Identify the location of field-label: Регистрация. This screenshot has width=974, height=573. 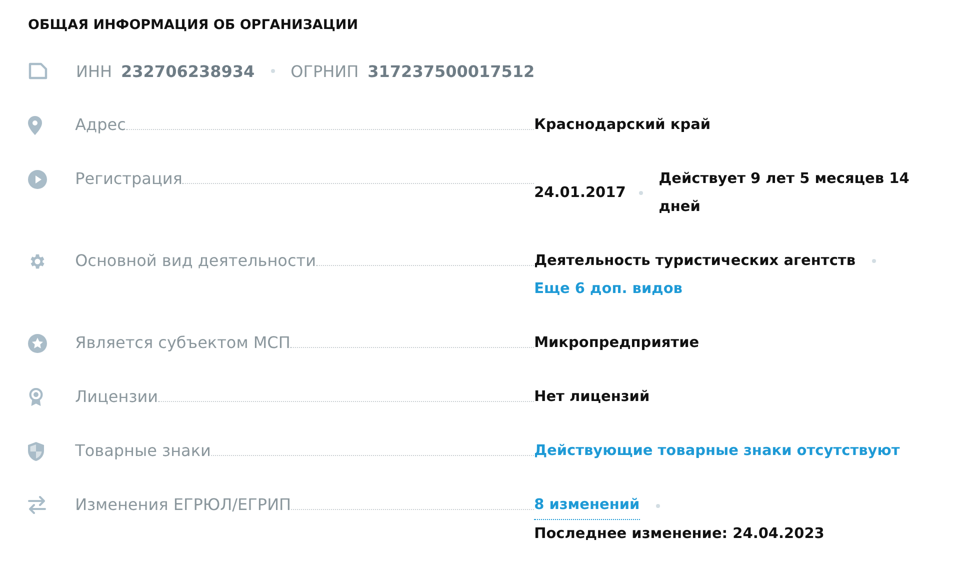
(128, 179).